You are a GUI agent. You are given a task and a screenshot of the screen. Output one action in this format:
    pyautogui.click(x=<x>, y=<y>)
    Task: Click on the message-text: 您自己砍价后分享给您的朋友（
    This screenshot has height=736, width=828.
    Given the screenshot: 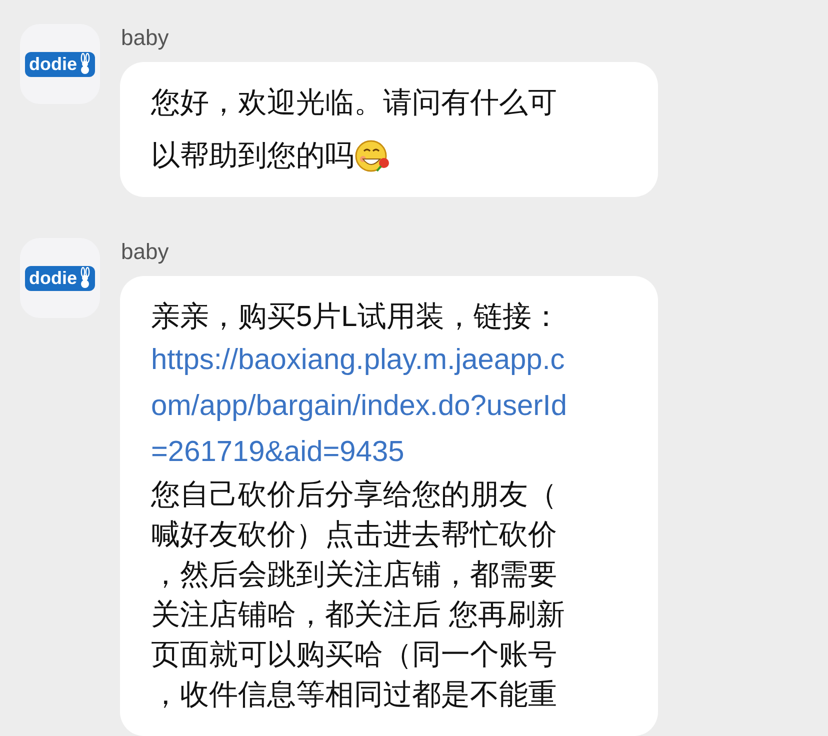 What is the action you would take?
    pyautogui.click(x=354, y=495)
    